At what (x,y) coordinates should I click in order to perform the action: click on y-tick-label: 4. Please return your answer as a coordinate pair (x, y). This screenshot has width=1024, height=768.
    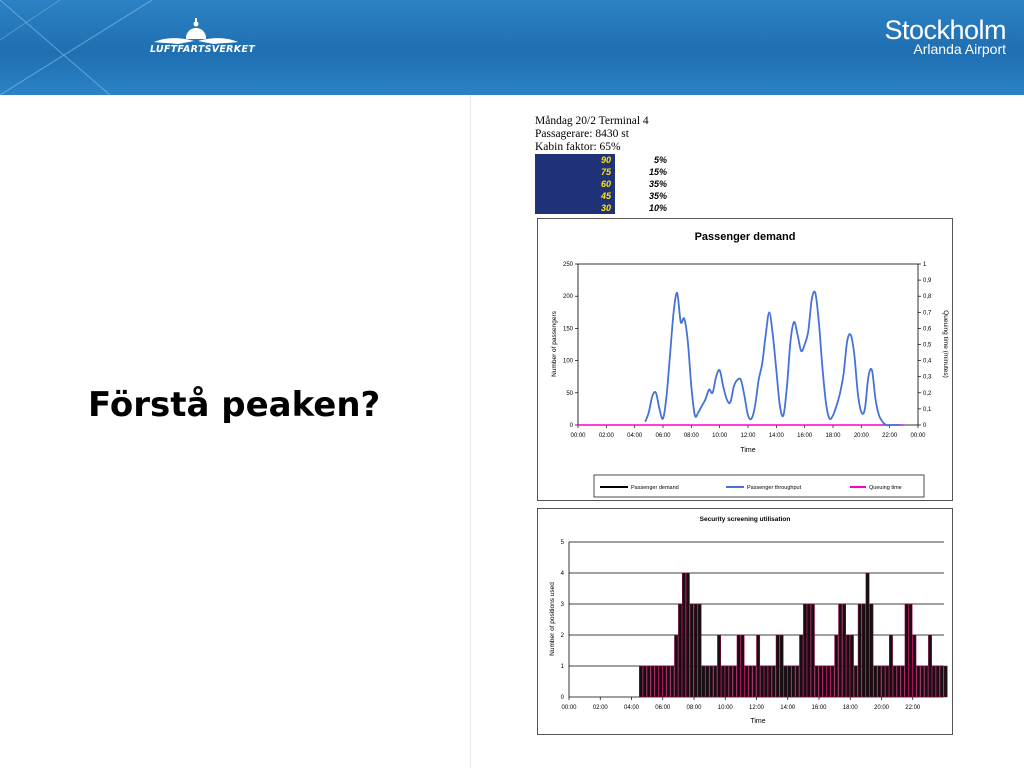
    Looking at the image, I should click on (563, 574).